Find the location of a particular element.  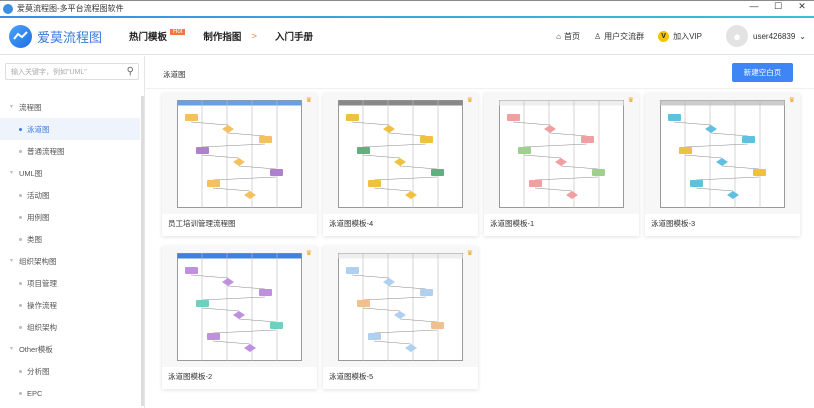

title-bar: 爱莫流程图-多平台流程图软件 — ☐ ✕ is located at coordinates (407, 8).